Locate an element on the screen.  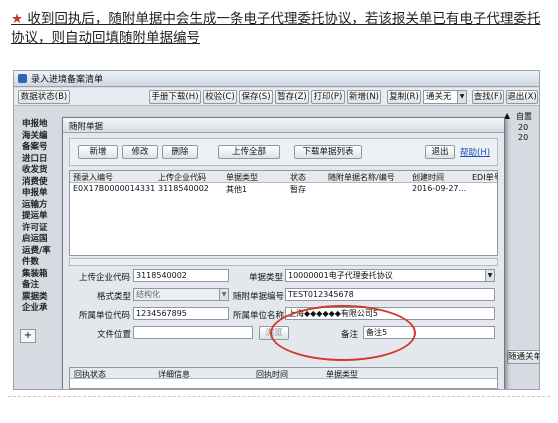
unit-code-label: 所属单位代码 is located at coordinates (105, 316).